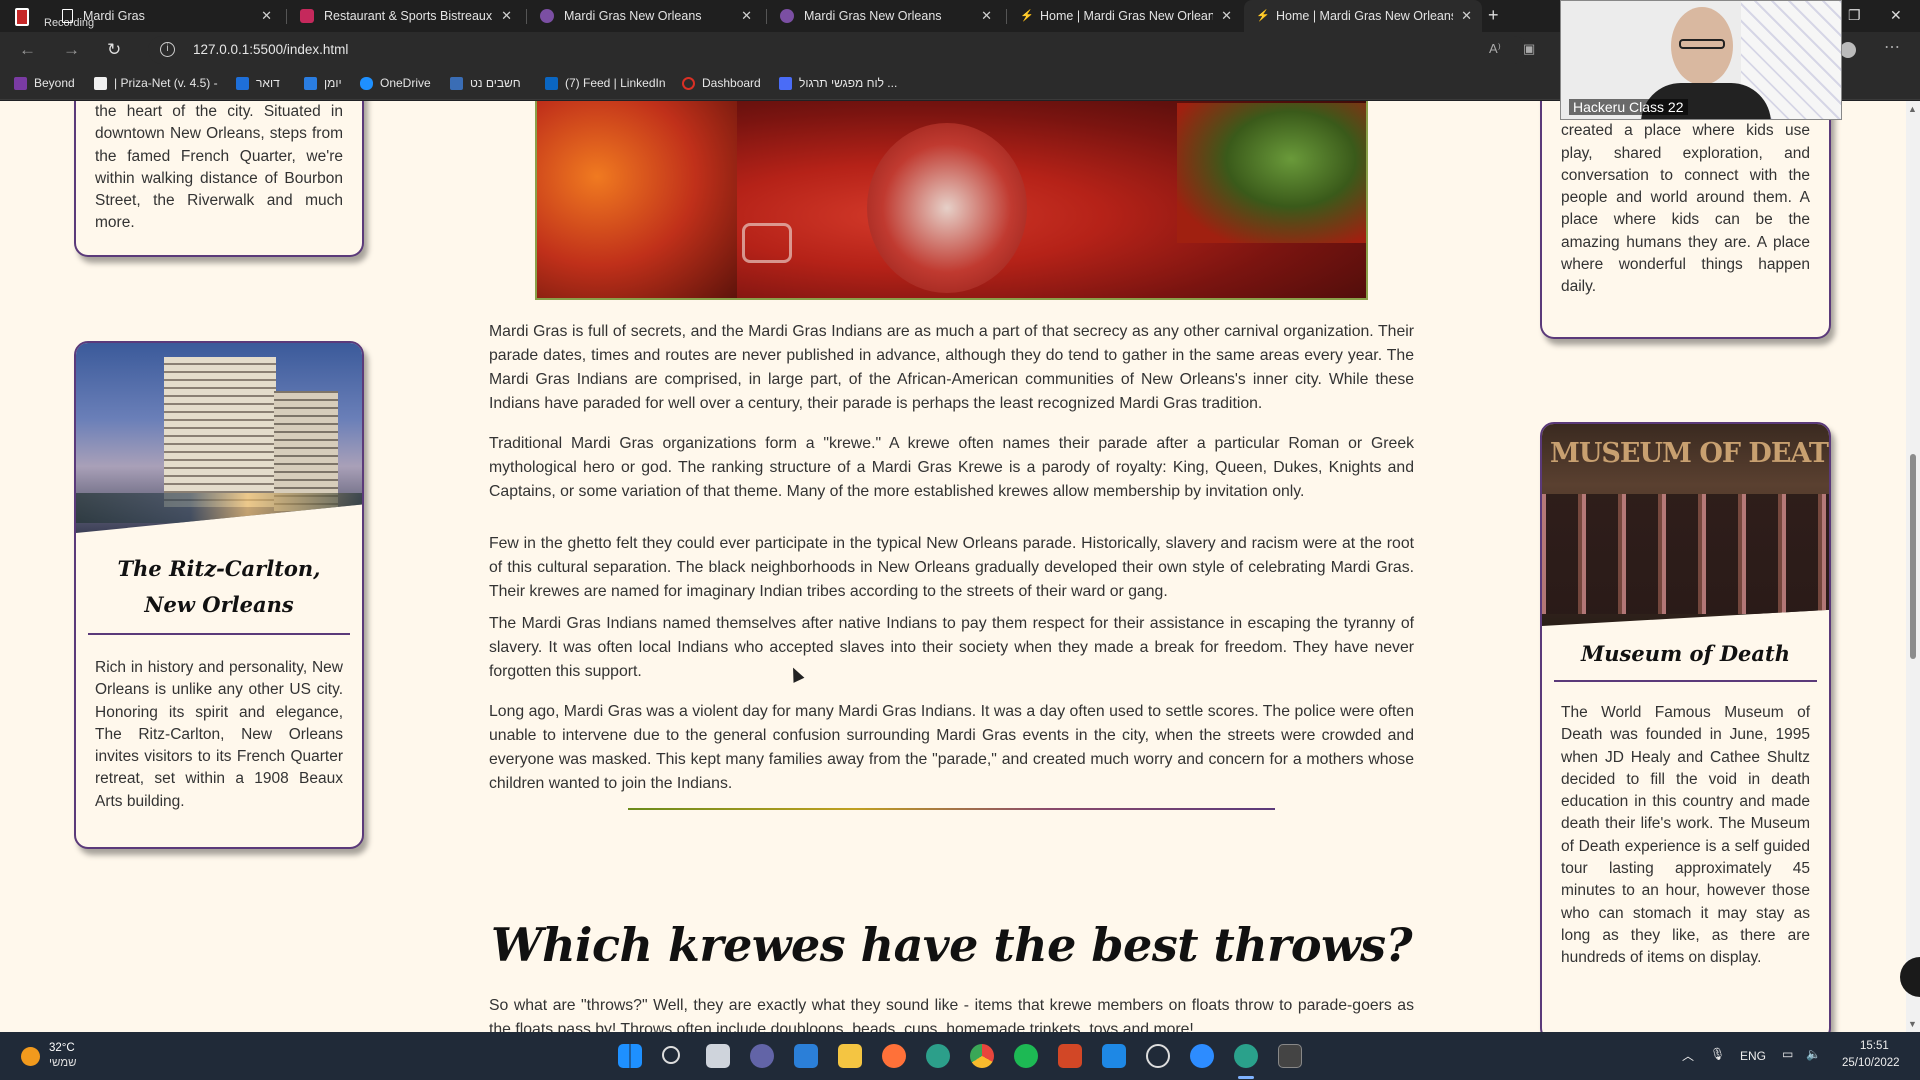 This screenshot has height=1080, width=1920. I want to click on bookmark-hashavim: חשבים נט, so click(485, 83).